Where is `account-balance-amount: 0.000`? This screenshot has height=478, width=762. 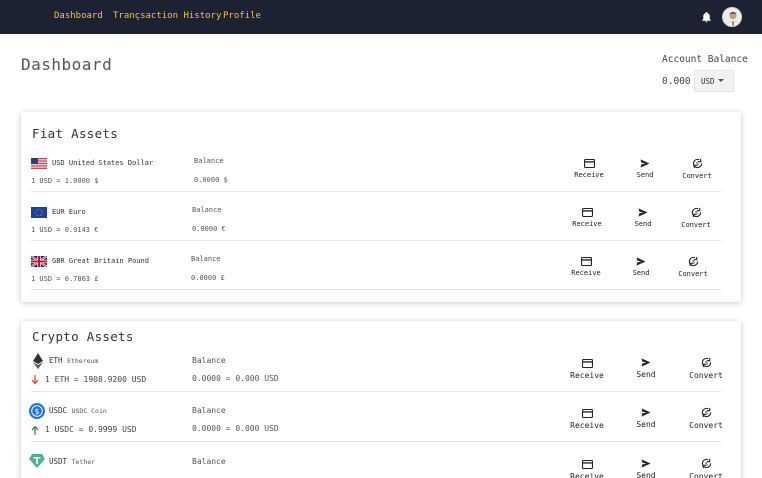 account-balance-amount: 0.000 is located at coordinates (676, 81).